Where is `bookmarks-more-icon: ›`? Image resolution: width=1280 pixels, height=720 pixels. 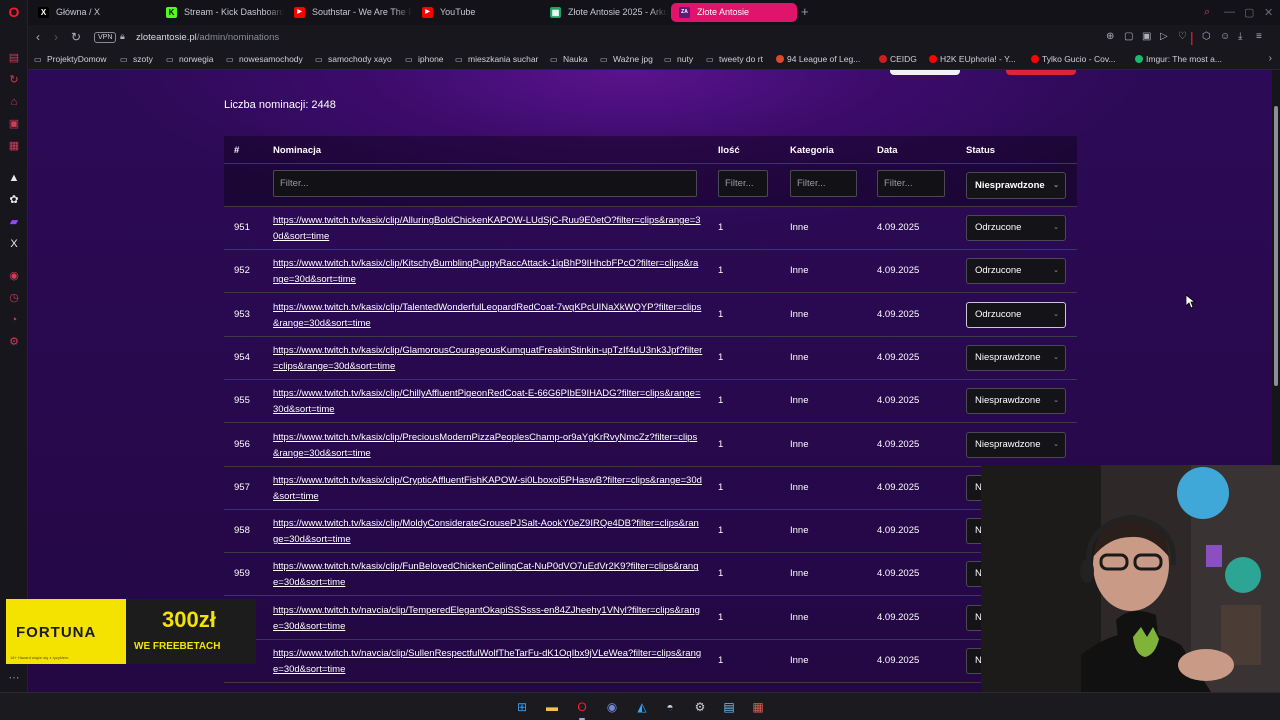
bookmarks-more-icon: › is located at coordinates (1270, 58).